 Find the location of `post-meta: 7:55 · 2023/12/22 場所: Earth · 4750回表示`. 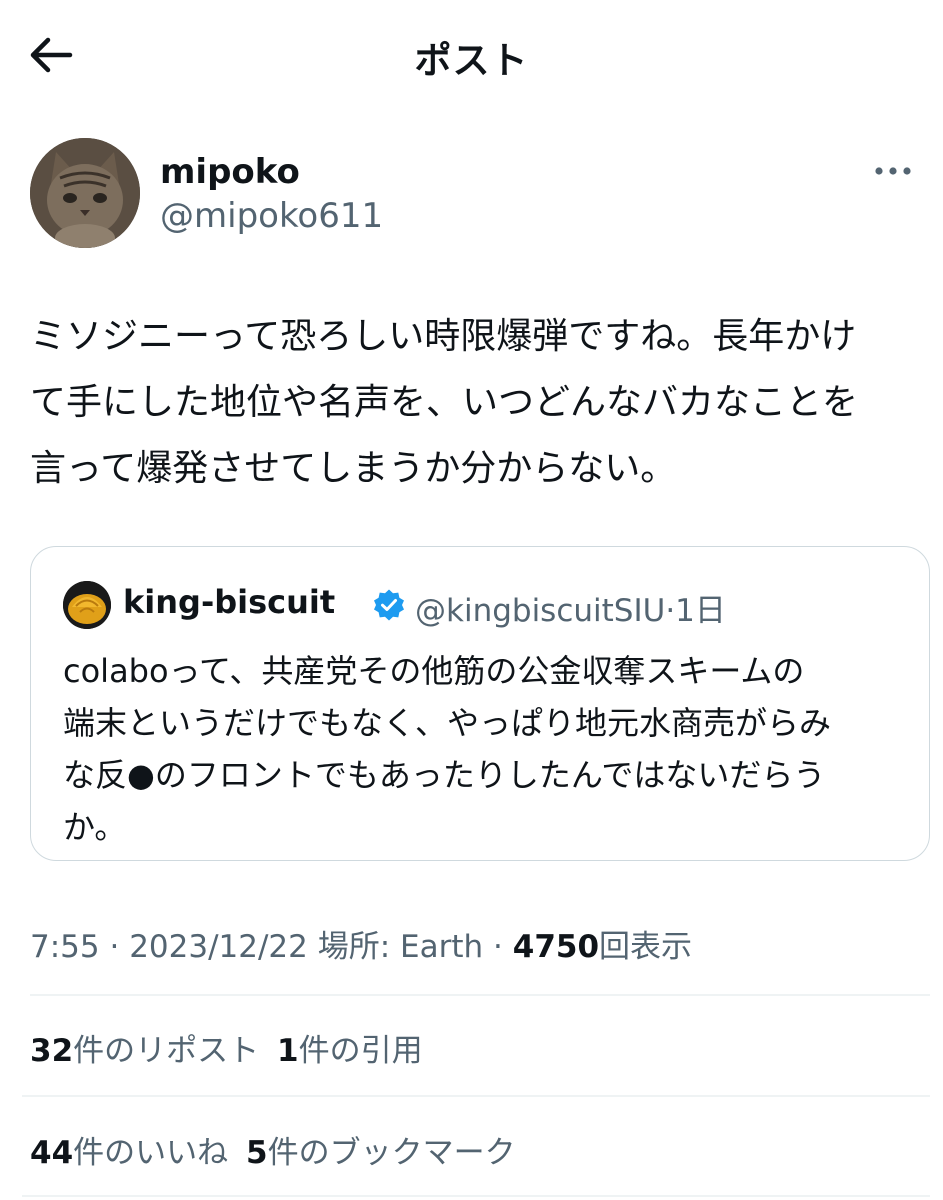

post-meta: 7:55 · 2023/12/22 場所: Earth · 4750回表示 is located at coordinates (361, 943).